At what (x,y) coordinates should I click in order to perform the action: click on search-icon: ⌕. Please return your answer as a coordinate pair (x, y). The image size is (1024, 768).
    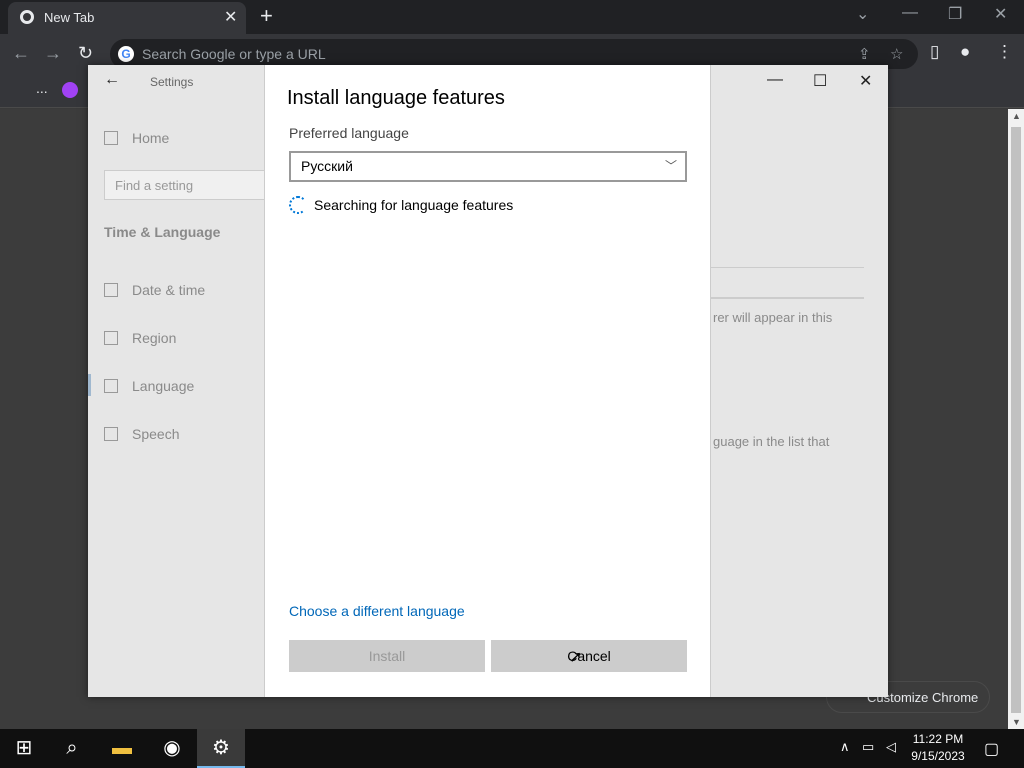
    Looking at the image, I should click on (72, 748).